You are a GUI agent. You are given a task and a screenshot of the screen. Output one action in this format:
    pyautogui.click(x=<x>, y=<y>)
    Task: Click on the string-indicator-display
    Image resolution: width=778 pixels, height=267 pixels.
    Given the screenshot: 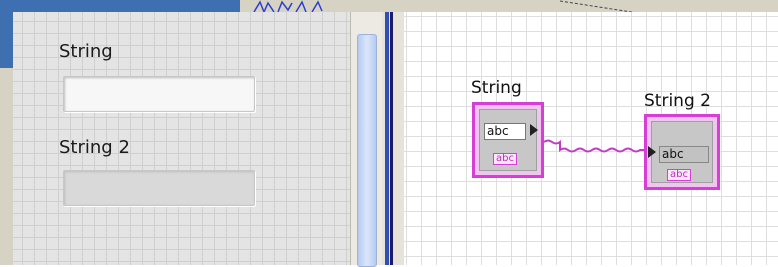 What is the action you would take?
    pyautogui.click(x=159, y=188)
    